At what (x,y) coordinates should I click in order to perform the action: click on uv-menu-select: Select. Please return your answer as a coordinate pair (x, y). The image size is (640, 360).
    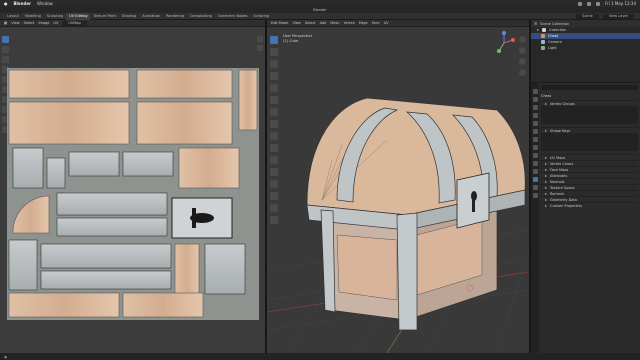
    Looking at the image, I should click on (29, 23).